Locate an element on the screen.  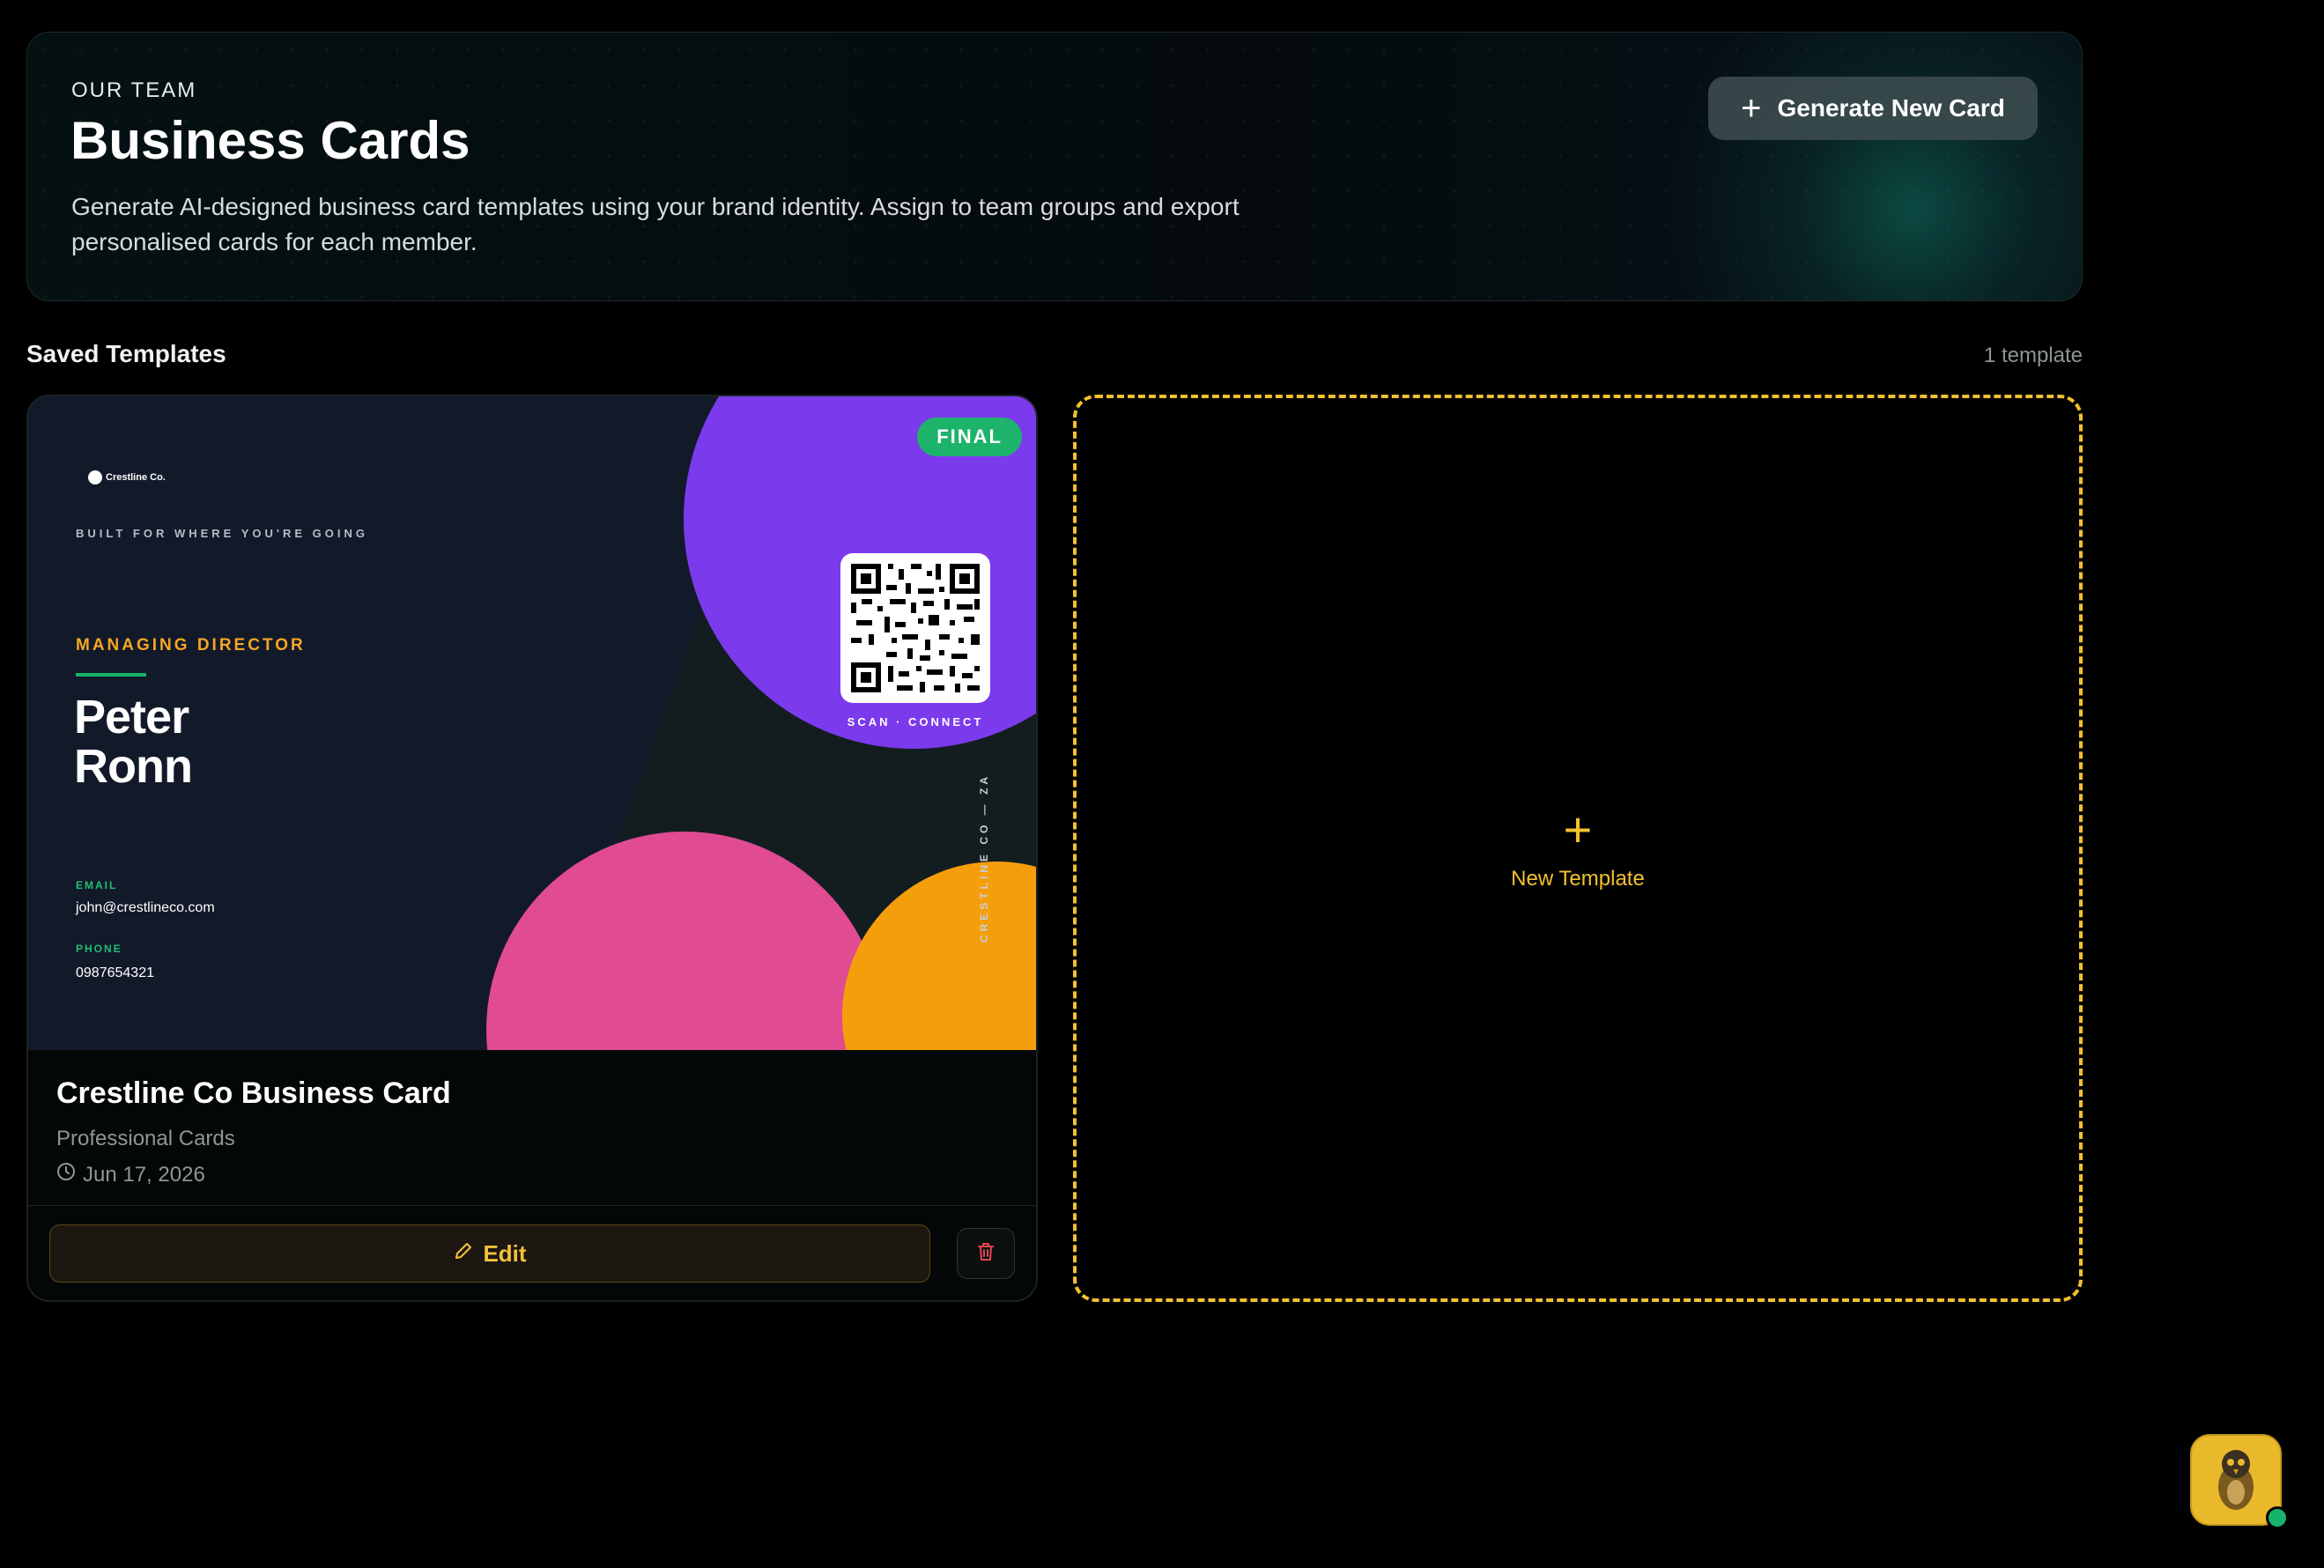
card-tagline: BUILT FOR WHERE YOU'RE GOING is located at coordinates (222, 533).